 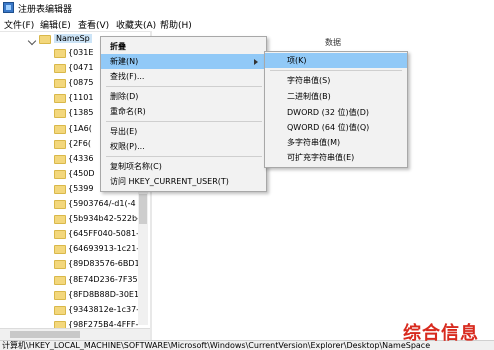 I want to click on submenu-item-string-value: 字符串值(S), so click(x=308, y=80).